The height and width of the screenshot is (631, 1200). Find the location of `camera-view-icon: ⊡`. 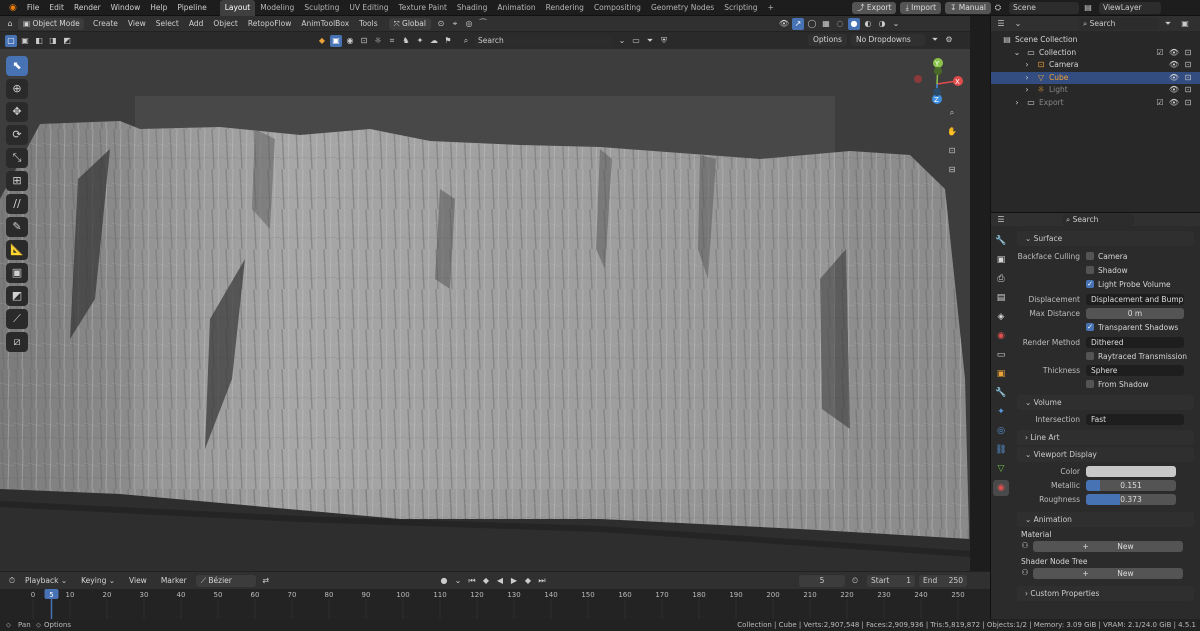

camera-view-icon: ⊡ is located at coordinates (952, 151).